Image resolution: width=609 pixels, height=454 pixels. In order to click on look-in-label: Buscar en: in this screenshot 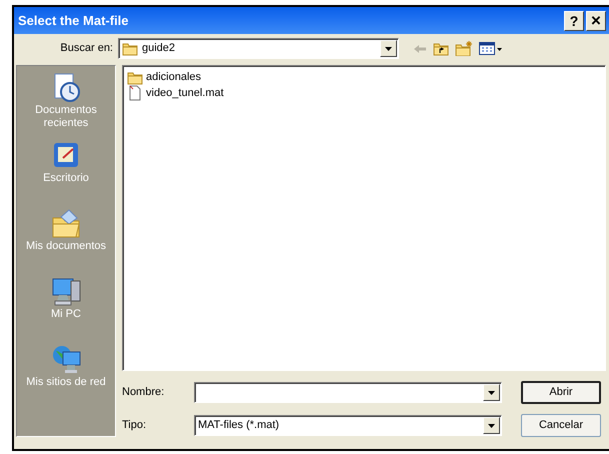, I will do `click(86, 48)`.